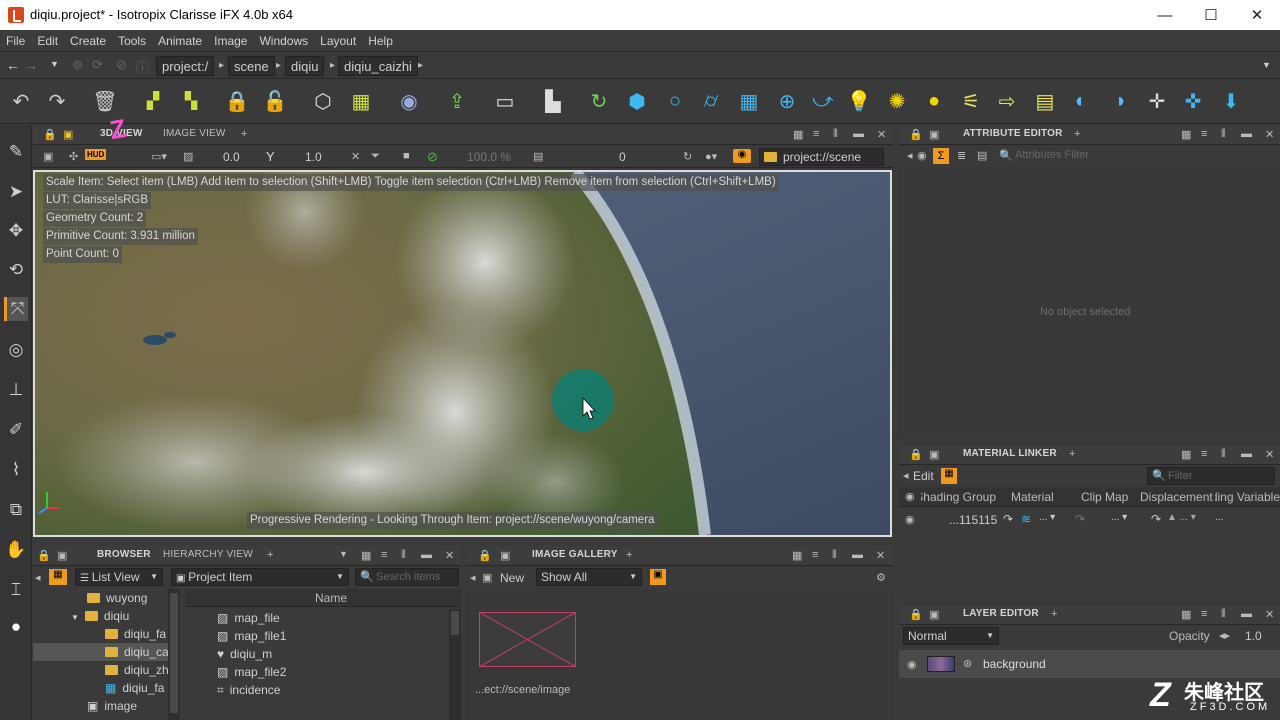 Image resolution: width=1280 pixels, height=720 pixels. Describe the element at coordinates (106, 706) in the screenshot. I see `tree-item: ▣ image` at that location.